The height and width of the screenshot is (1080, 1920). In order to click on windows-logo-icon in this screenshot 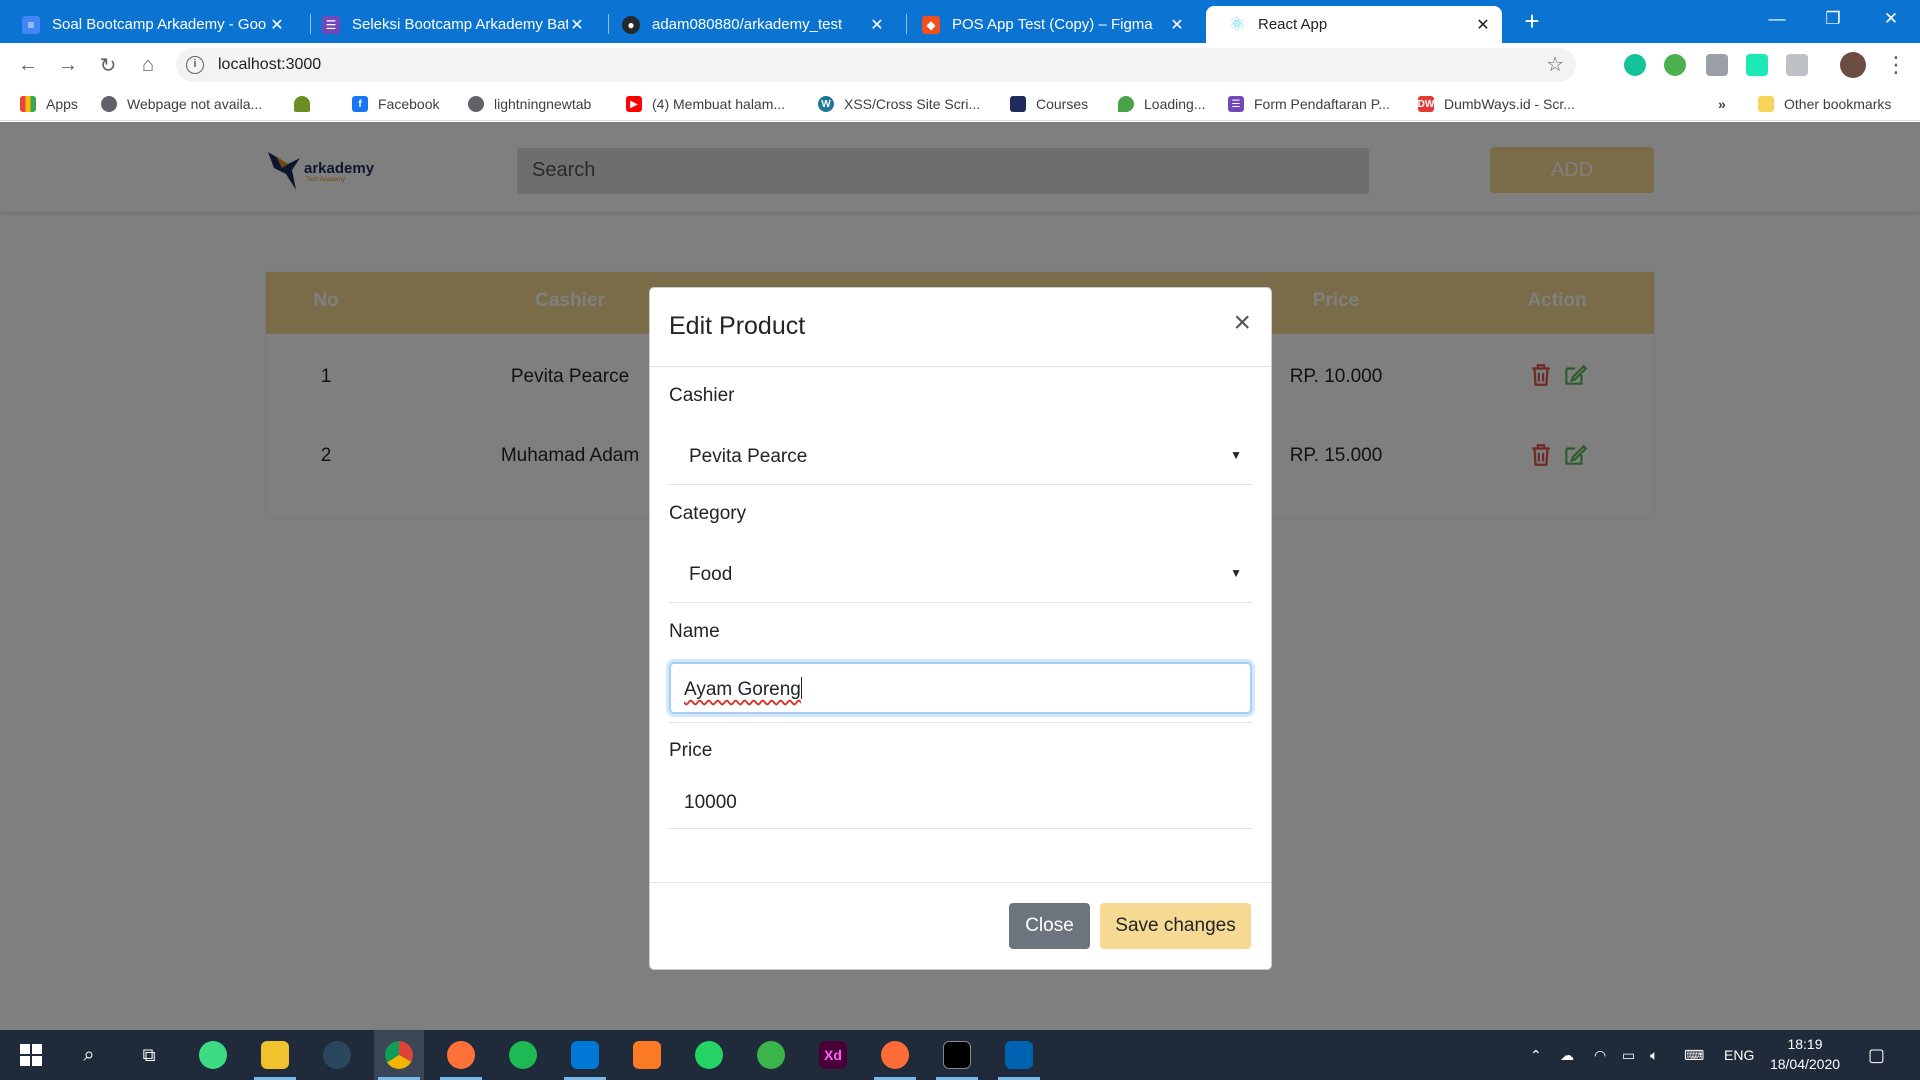, I will do `click(31, 1055)`.